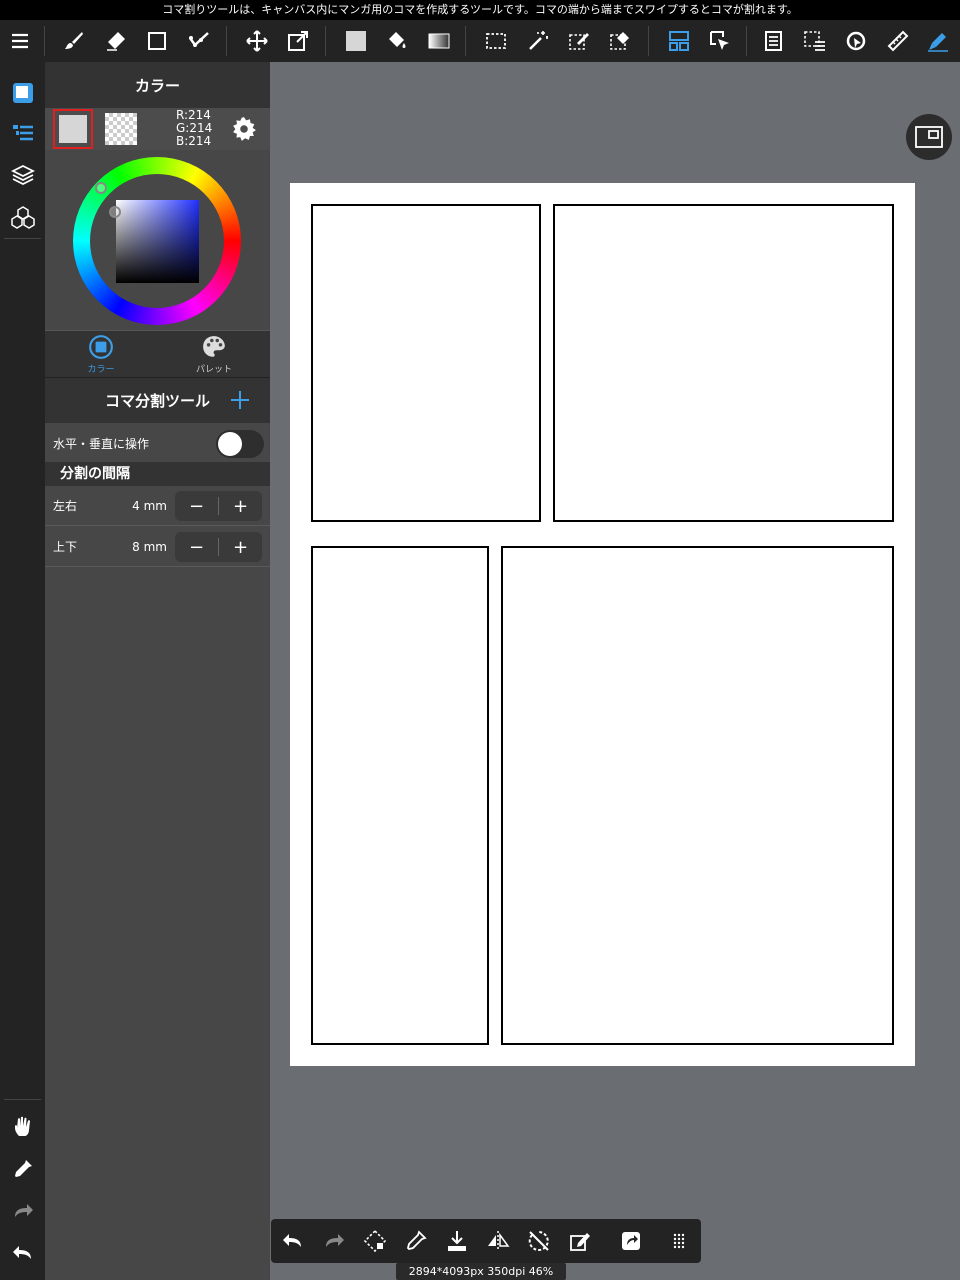 The image size is (960, 1280). I want to click on navigator-icon, so click(929, 137).